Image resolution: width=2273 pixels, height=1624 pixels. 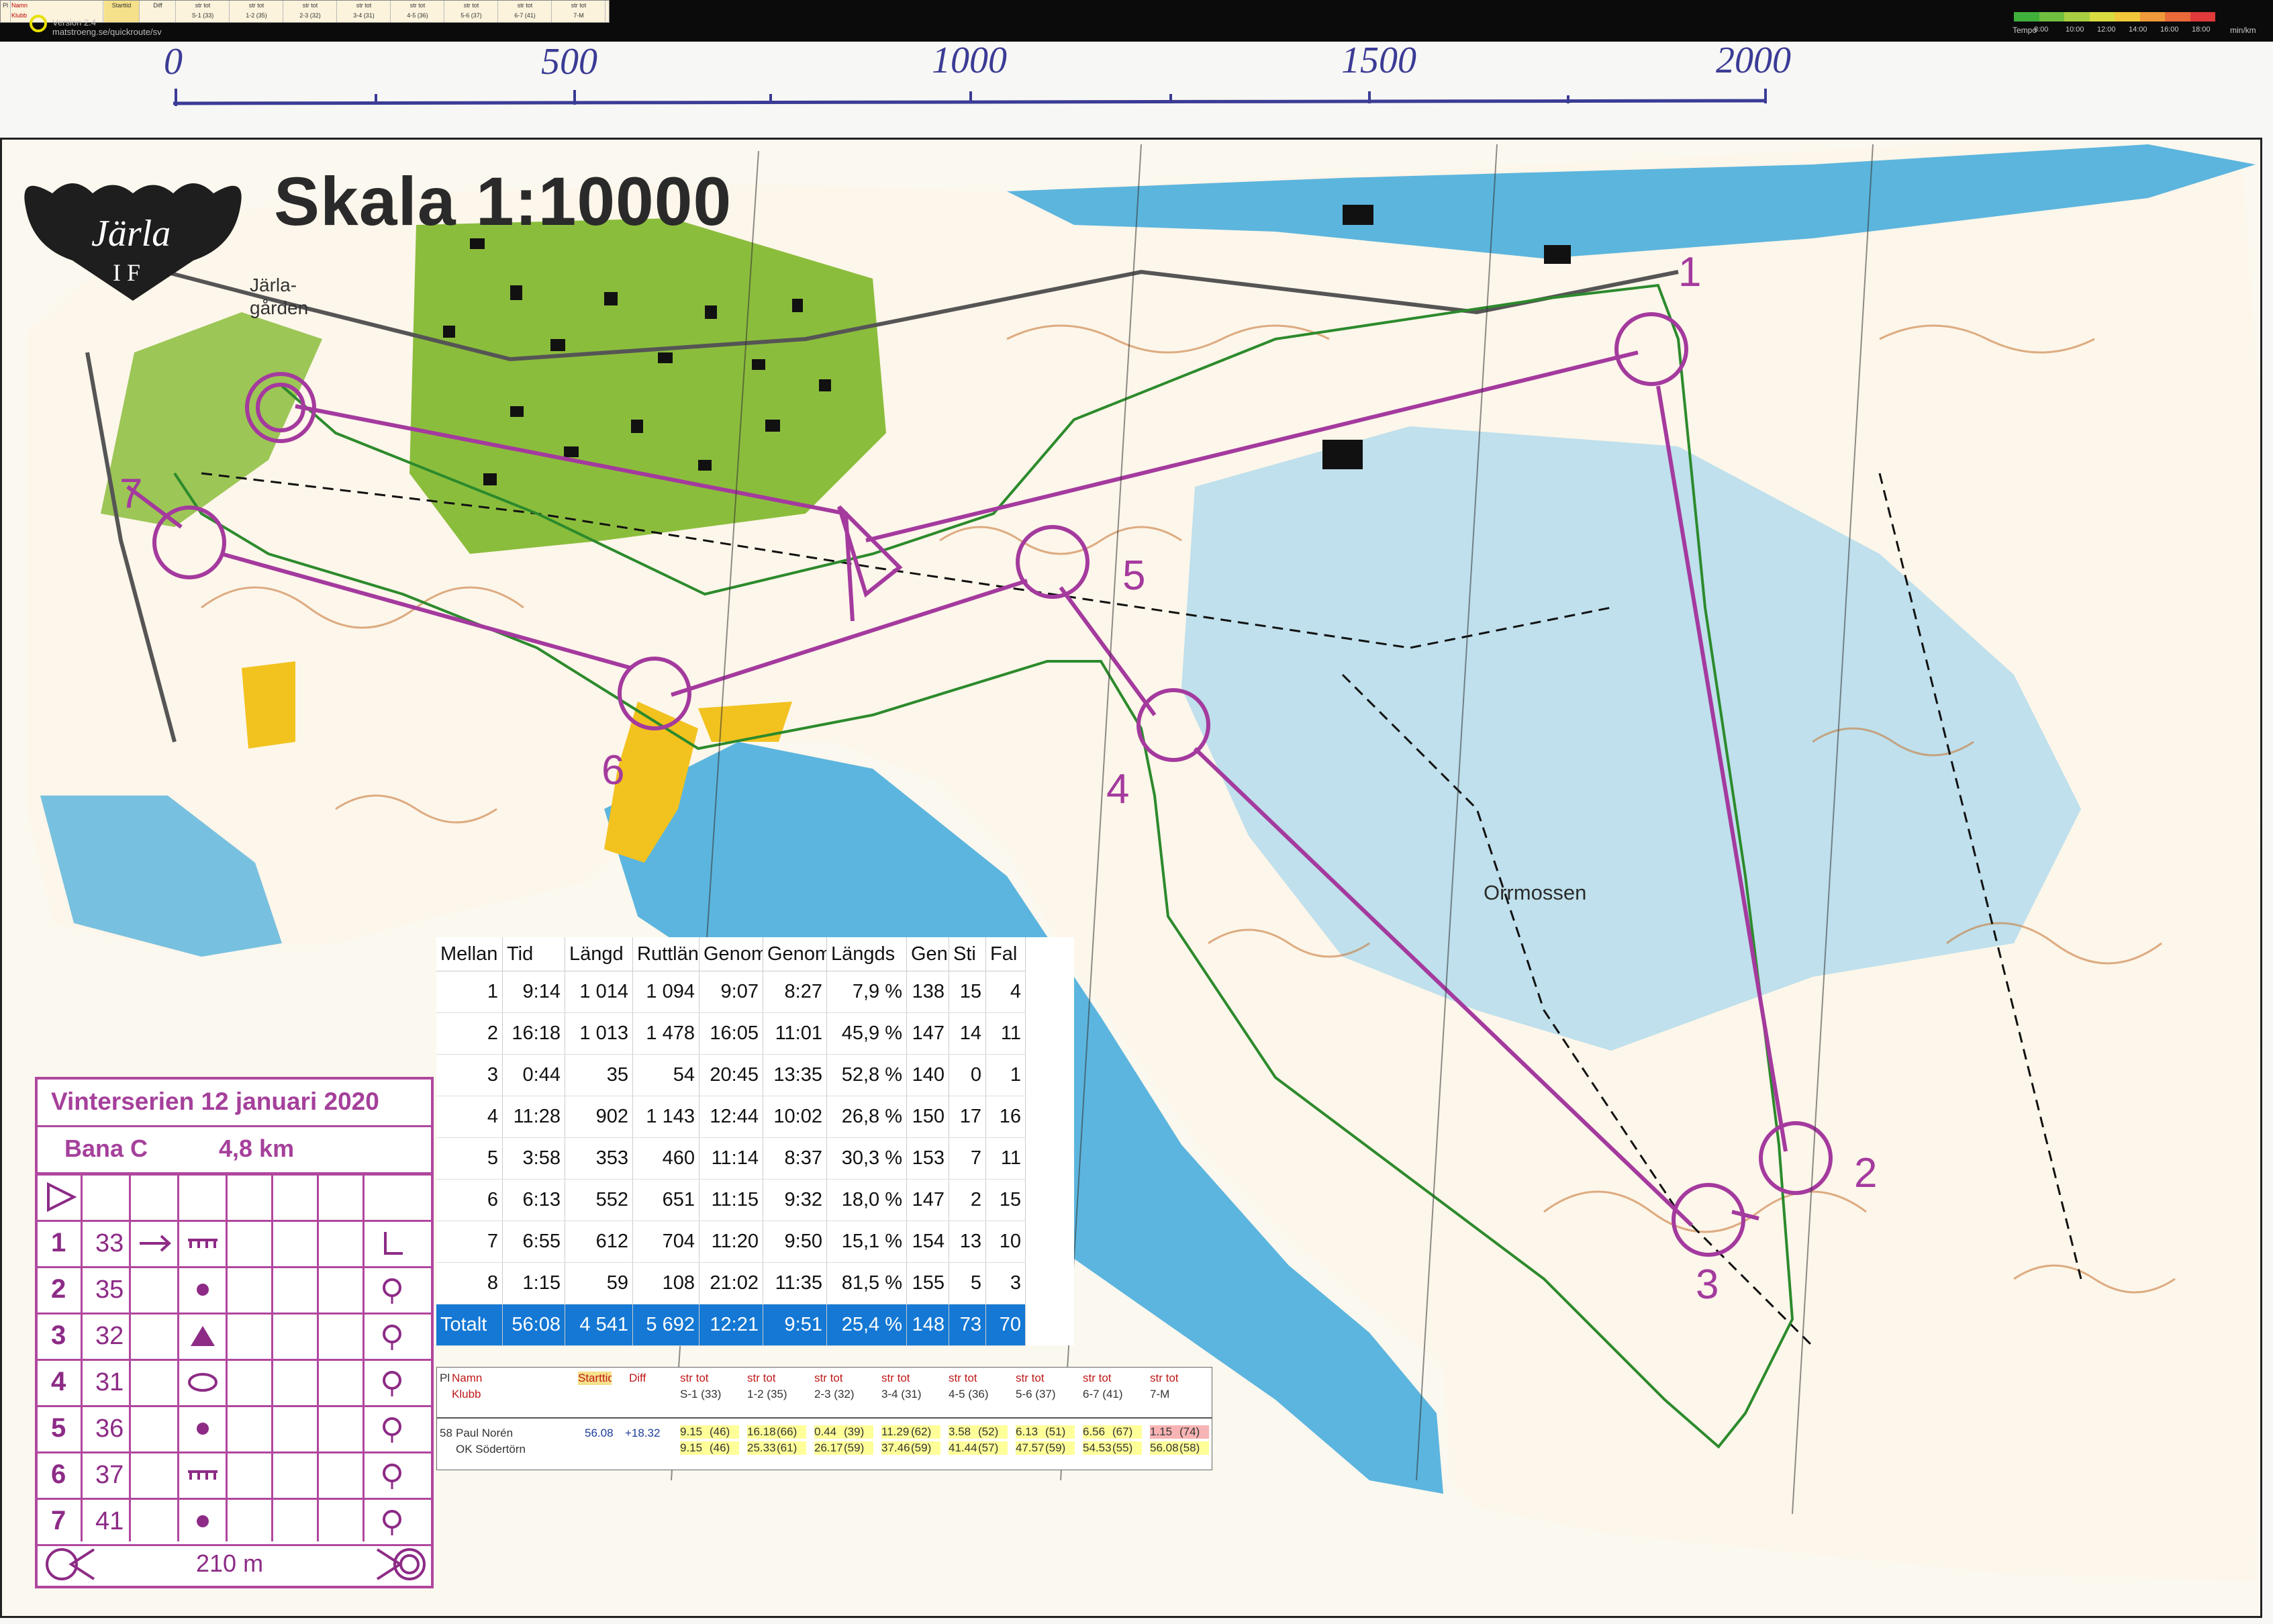 I want to click on runner-leg-total-rank: (46), so click(x=724, y=1448).